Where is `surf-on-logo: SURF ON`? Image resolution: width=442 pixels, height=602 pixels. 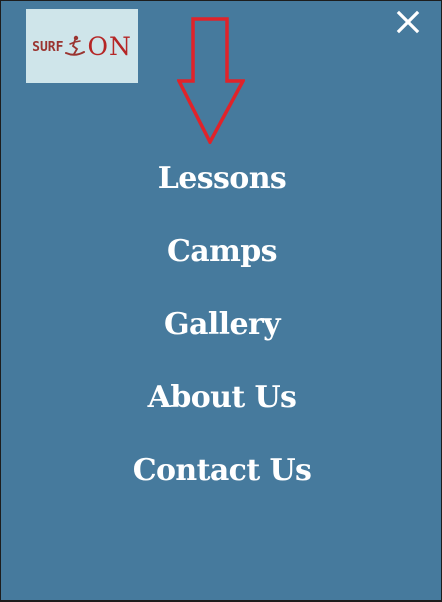 surf-on-logo: SURF ON is located at coordinates (82, 46).